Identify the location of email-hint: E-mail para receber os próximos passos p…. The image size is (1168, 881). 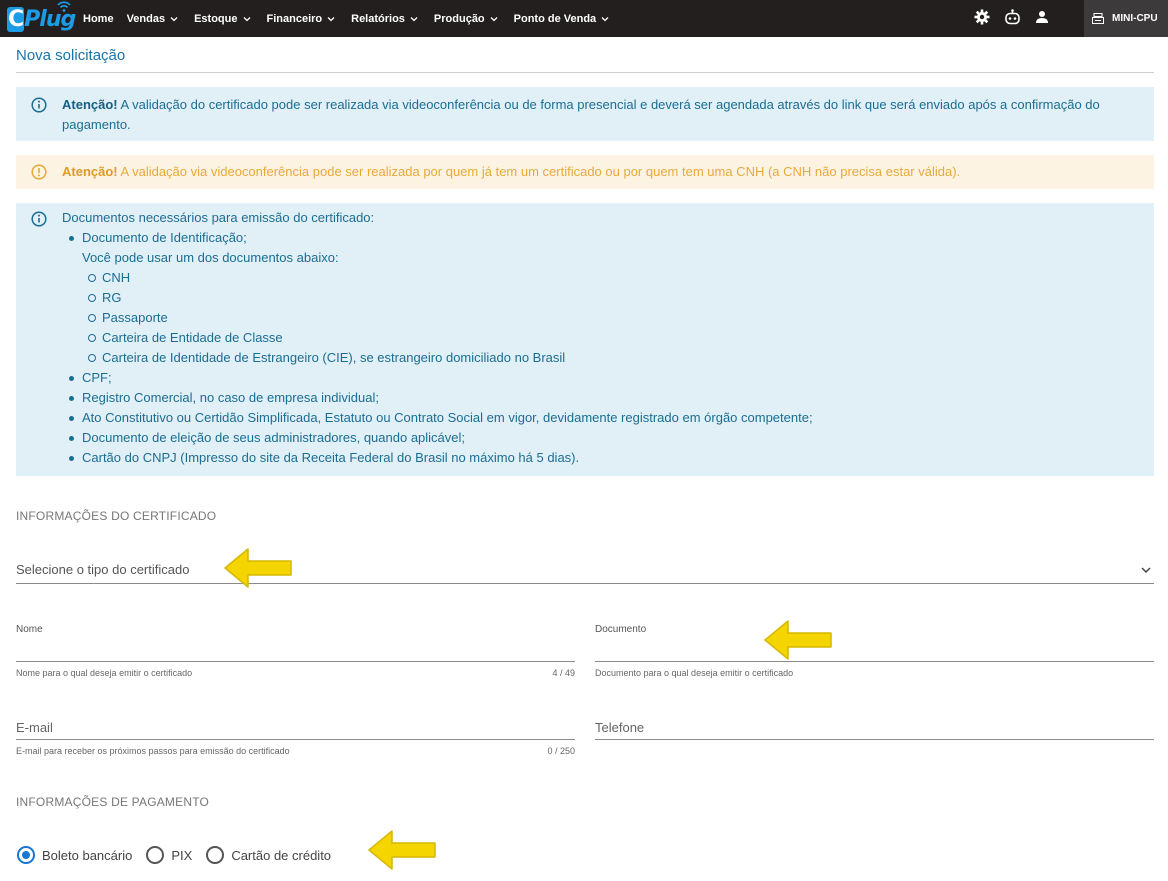
(153, 751).